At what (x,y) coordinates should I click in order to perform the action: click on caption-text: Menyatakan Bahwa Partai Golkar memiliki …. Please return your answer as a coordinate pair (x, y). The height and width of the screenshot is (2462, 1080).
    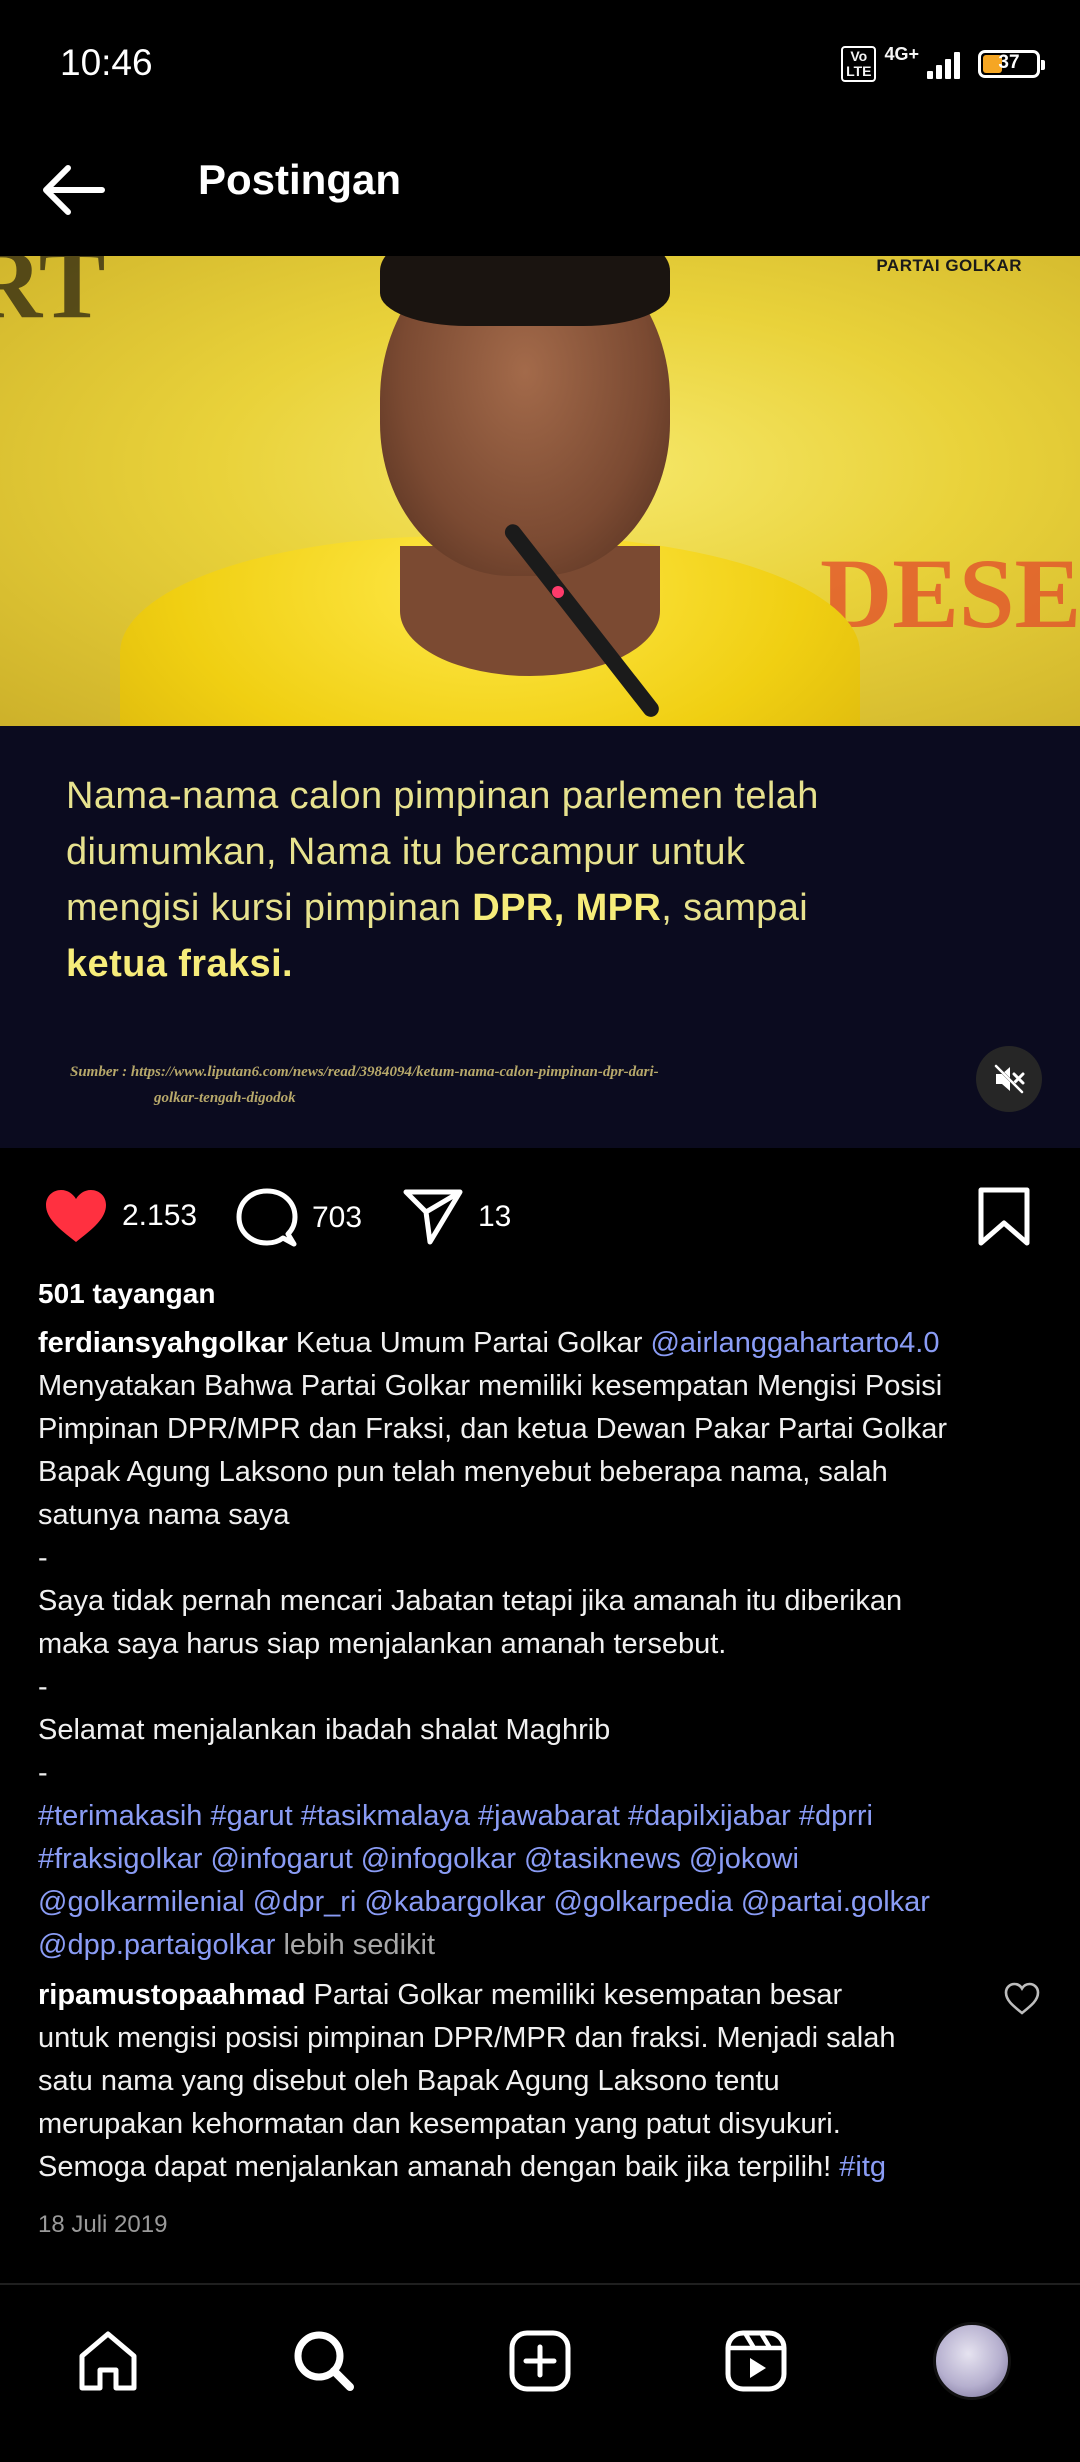
    Looking at the image, I should click on (490, 1386).